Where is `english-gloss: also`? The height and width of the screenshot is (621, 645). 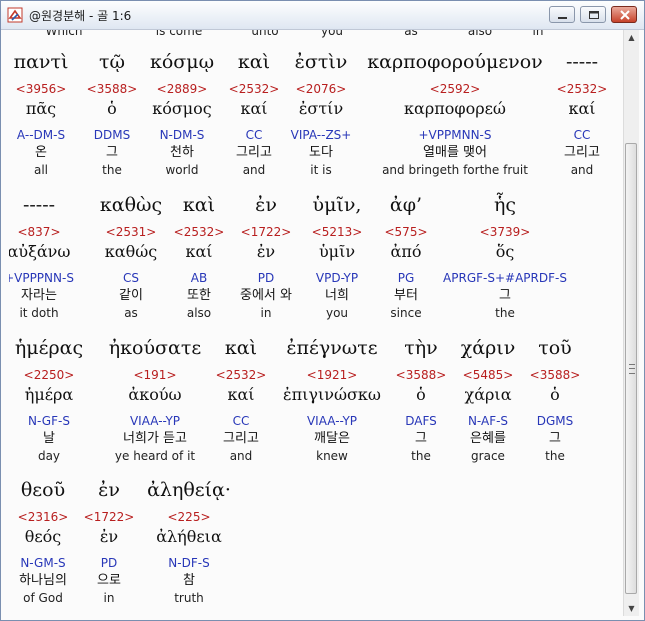
english-gloss: also is located at coordinates (199, 313).